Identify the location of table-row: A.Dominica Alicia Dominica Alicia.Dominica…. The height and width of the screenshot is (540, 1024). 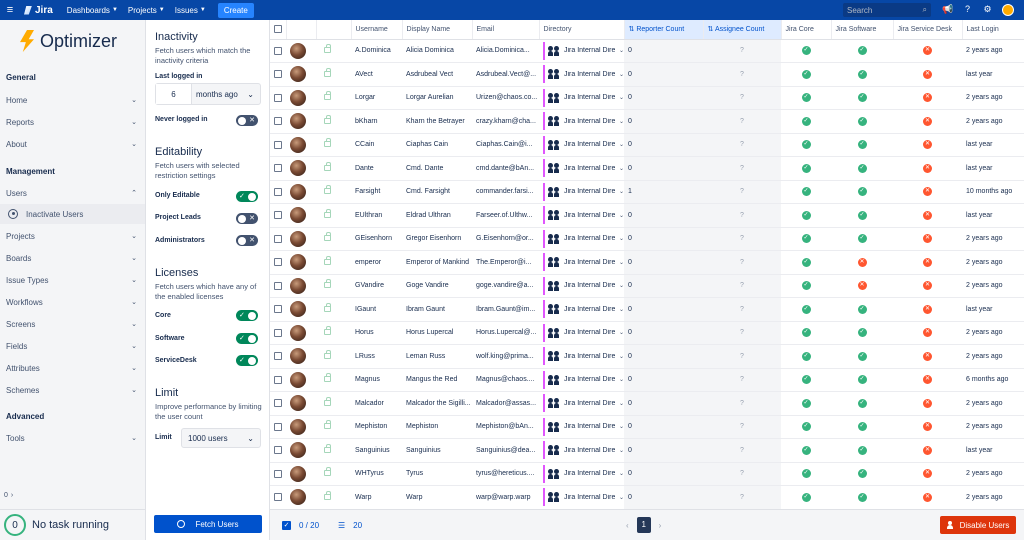
(647, 51).